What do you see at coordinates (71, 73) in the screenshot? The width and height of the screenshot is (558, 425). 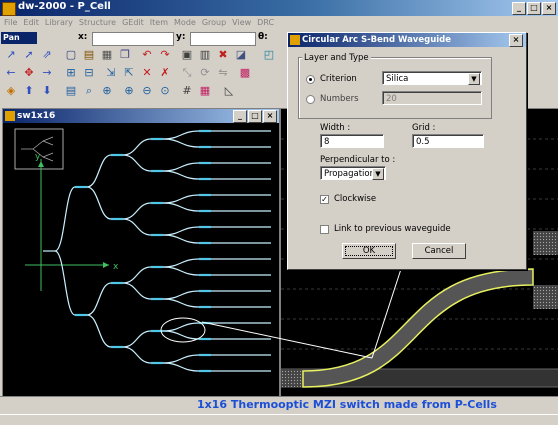 I see `align-icon: ⊞` at bounding box center [71, 73].